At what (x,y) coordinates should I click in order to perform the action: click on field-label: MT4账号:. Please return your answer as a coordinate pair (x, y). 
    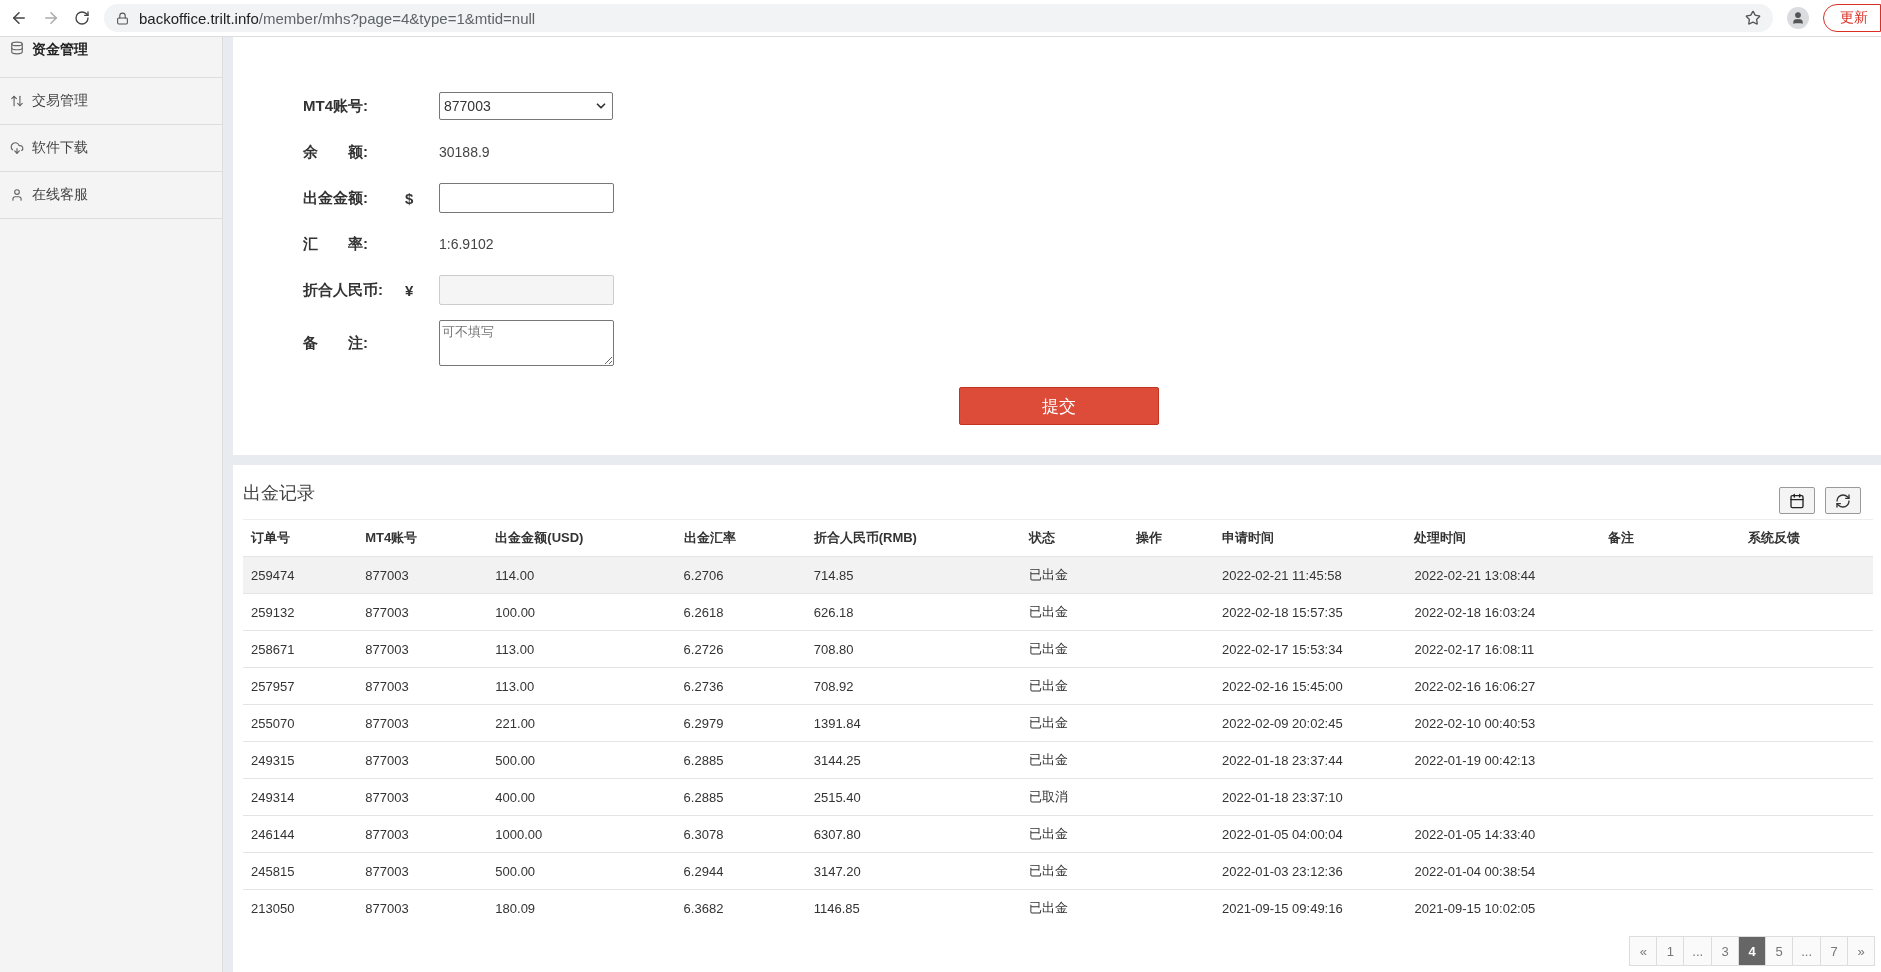
    Looking at the image, I should click on (336, 106).